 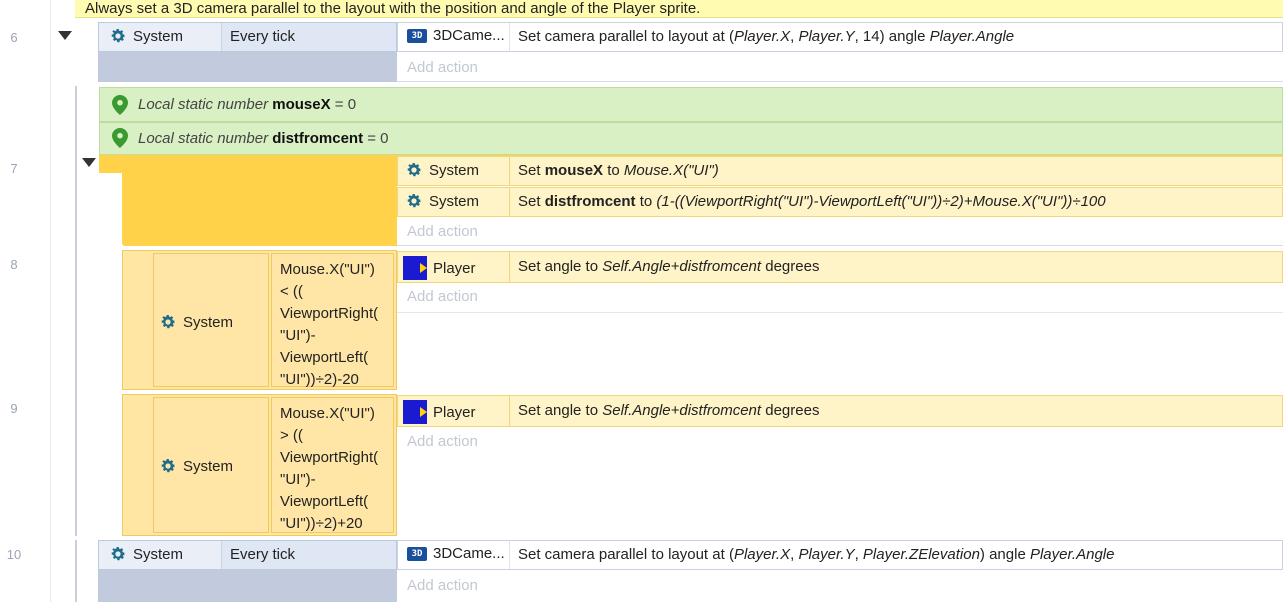 What do you see at coordinates (840, 442) in the screenshot?
I see `event-9-add-action-row: Add action` at bounding box center [840, 442].